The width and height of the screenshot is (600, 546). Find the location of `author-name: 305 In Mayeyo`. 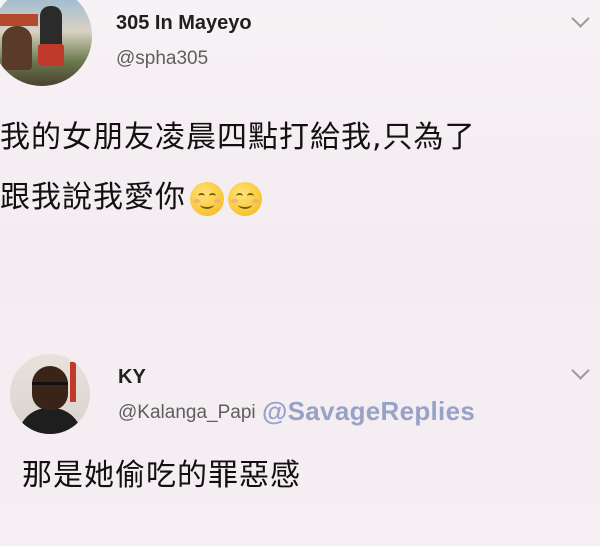

author-name: 305 In Mayeyo is located at coordinates (184, 23).